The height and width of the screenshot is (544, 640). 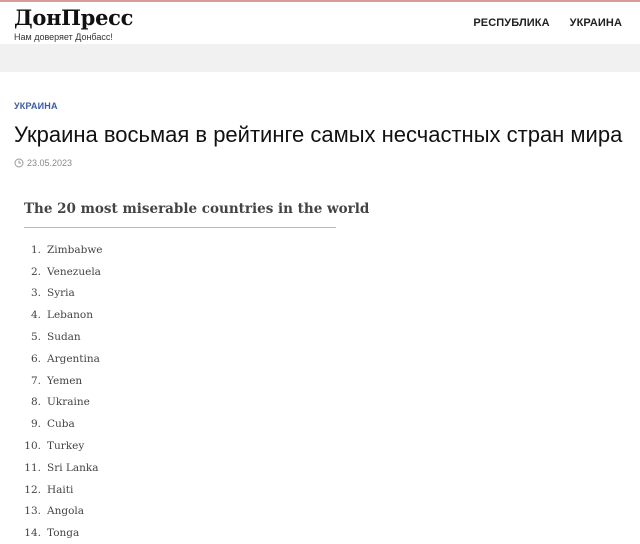 I want to click on list-item: 10. Turkey, so click(x=63, y=446).